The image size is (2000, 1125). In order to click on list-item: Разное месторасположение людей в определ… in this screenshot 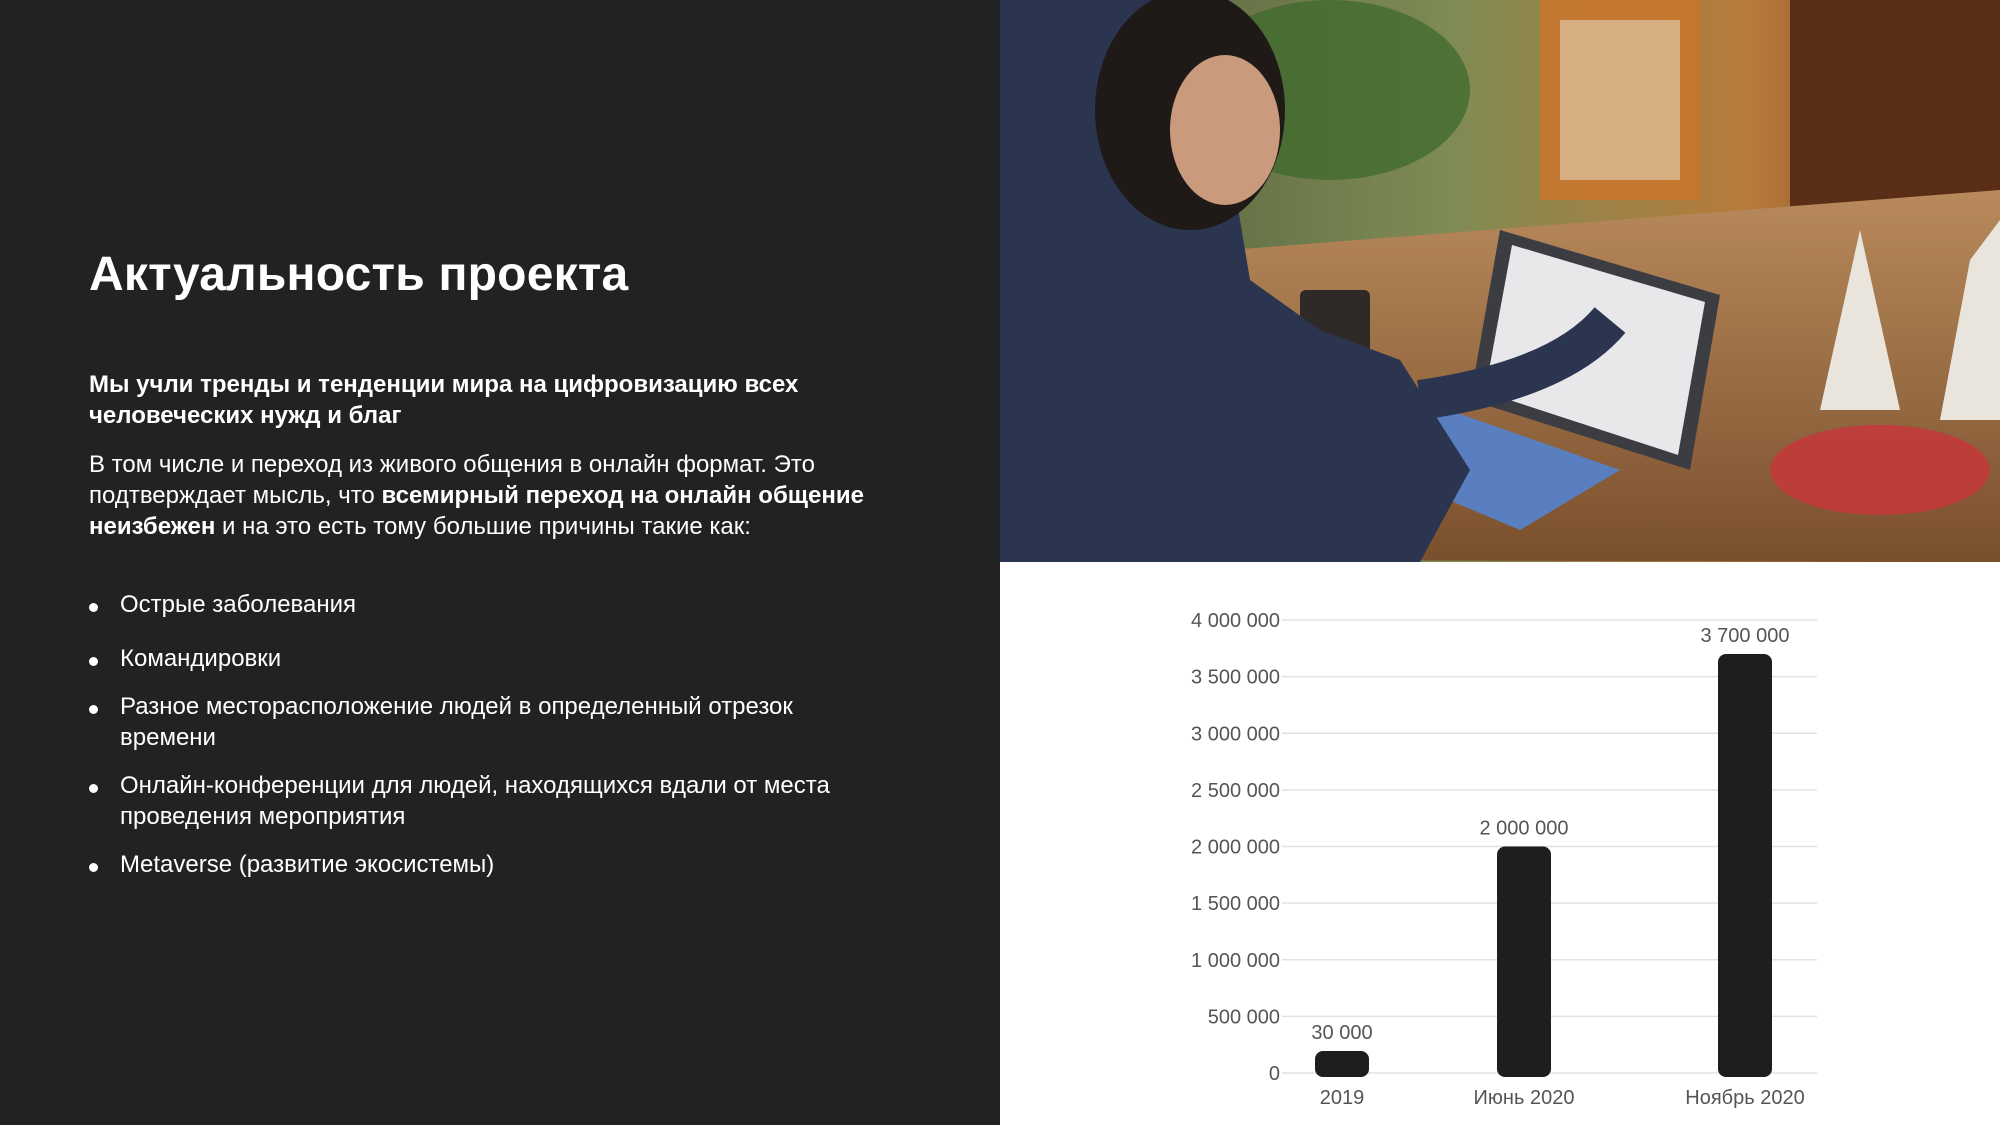, I will do `click(489, 722)`.